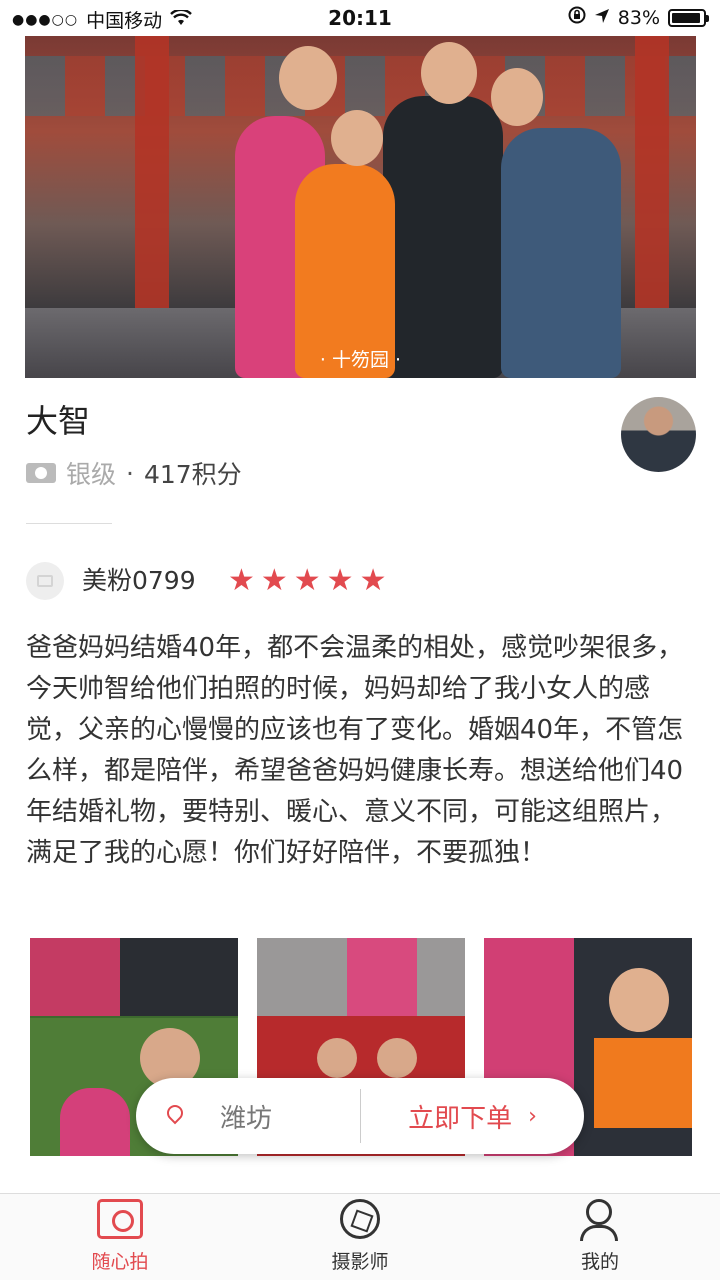  What do you see at coordinates (69, 523) in the screenshot?
I see `divider` at bounding box center [69, 523].